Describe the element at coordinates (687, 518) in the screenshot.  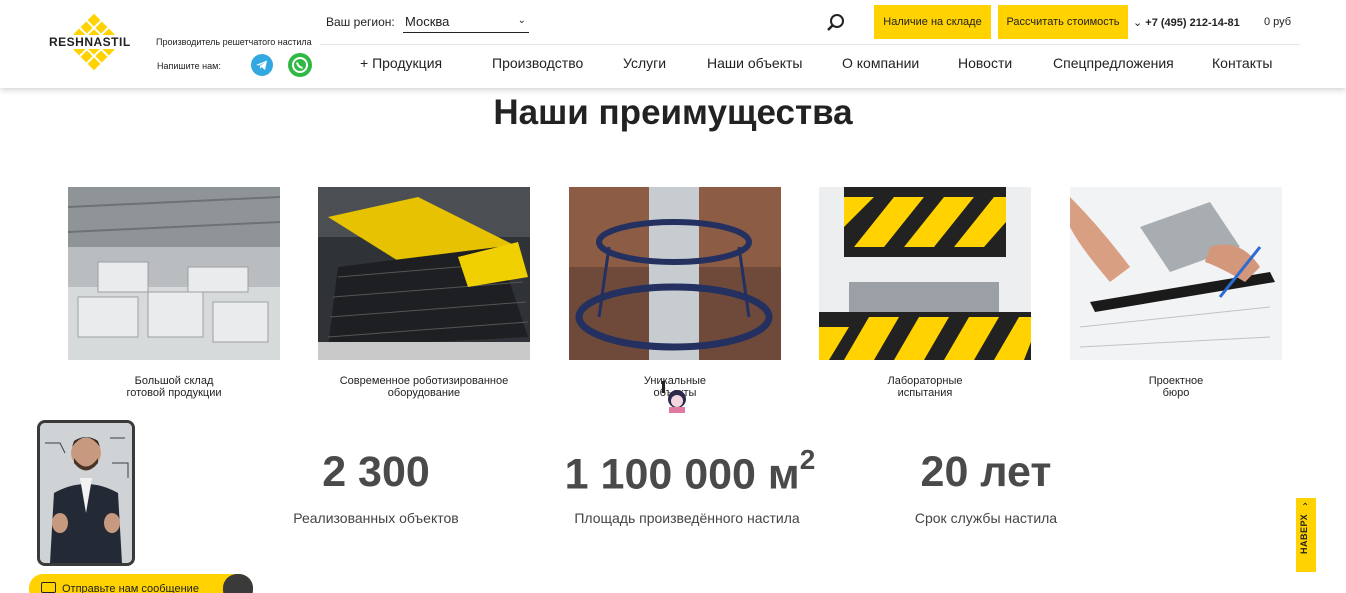
I see `stat-label: Площадь произведённого настила` at that location.